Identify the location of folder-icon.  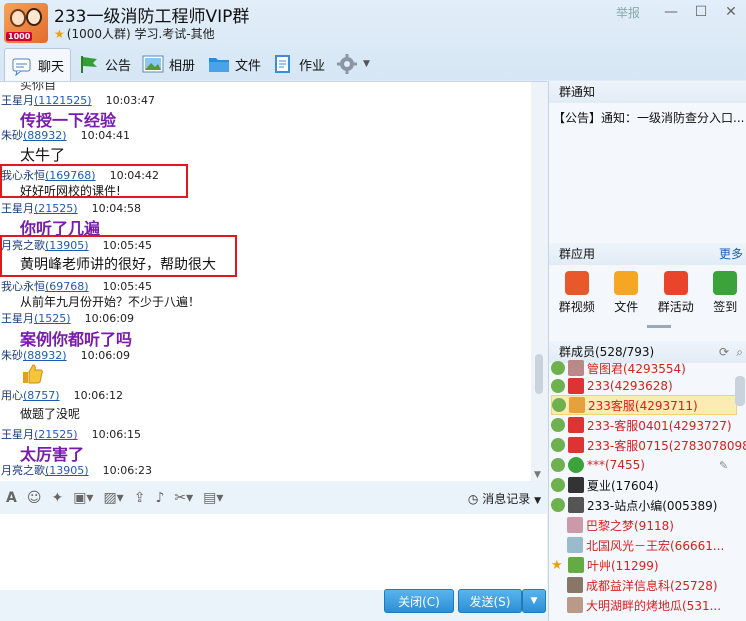
(626, 283).